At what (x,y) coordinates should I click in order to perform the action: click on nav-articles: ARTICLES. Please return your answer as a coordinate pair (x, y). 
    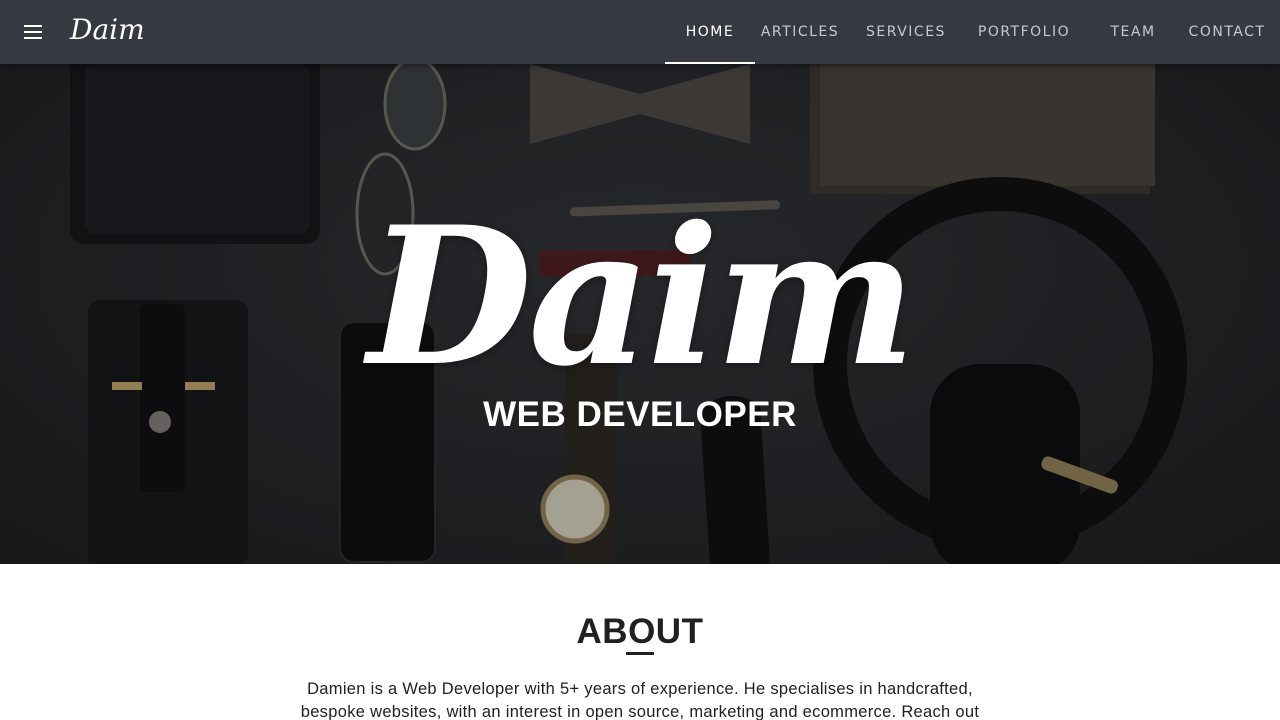
    Looking at the image, I should click on (800, 32).